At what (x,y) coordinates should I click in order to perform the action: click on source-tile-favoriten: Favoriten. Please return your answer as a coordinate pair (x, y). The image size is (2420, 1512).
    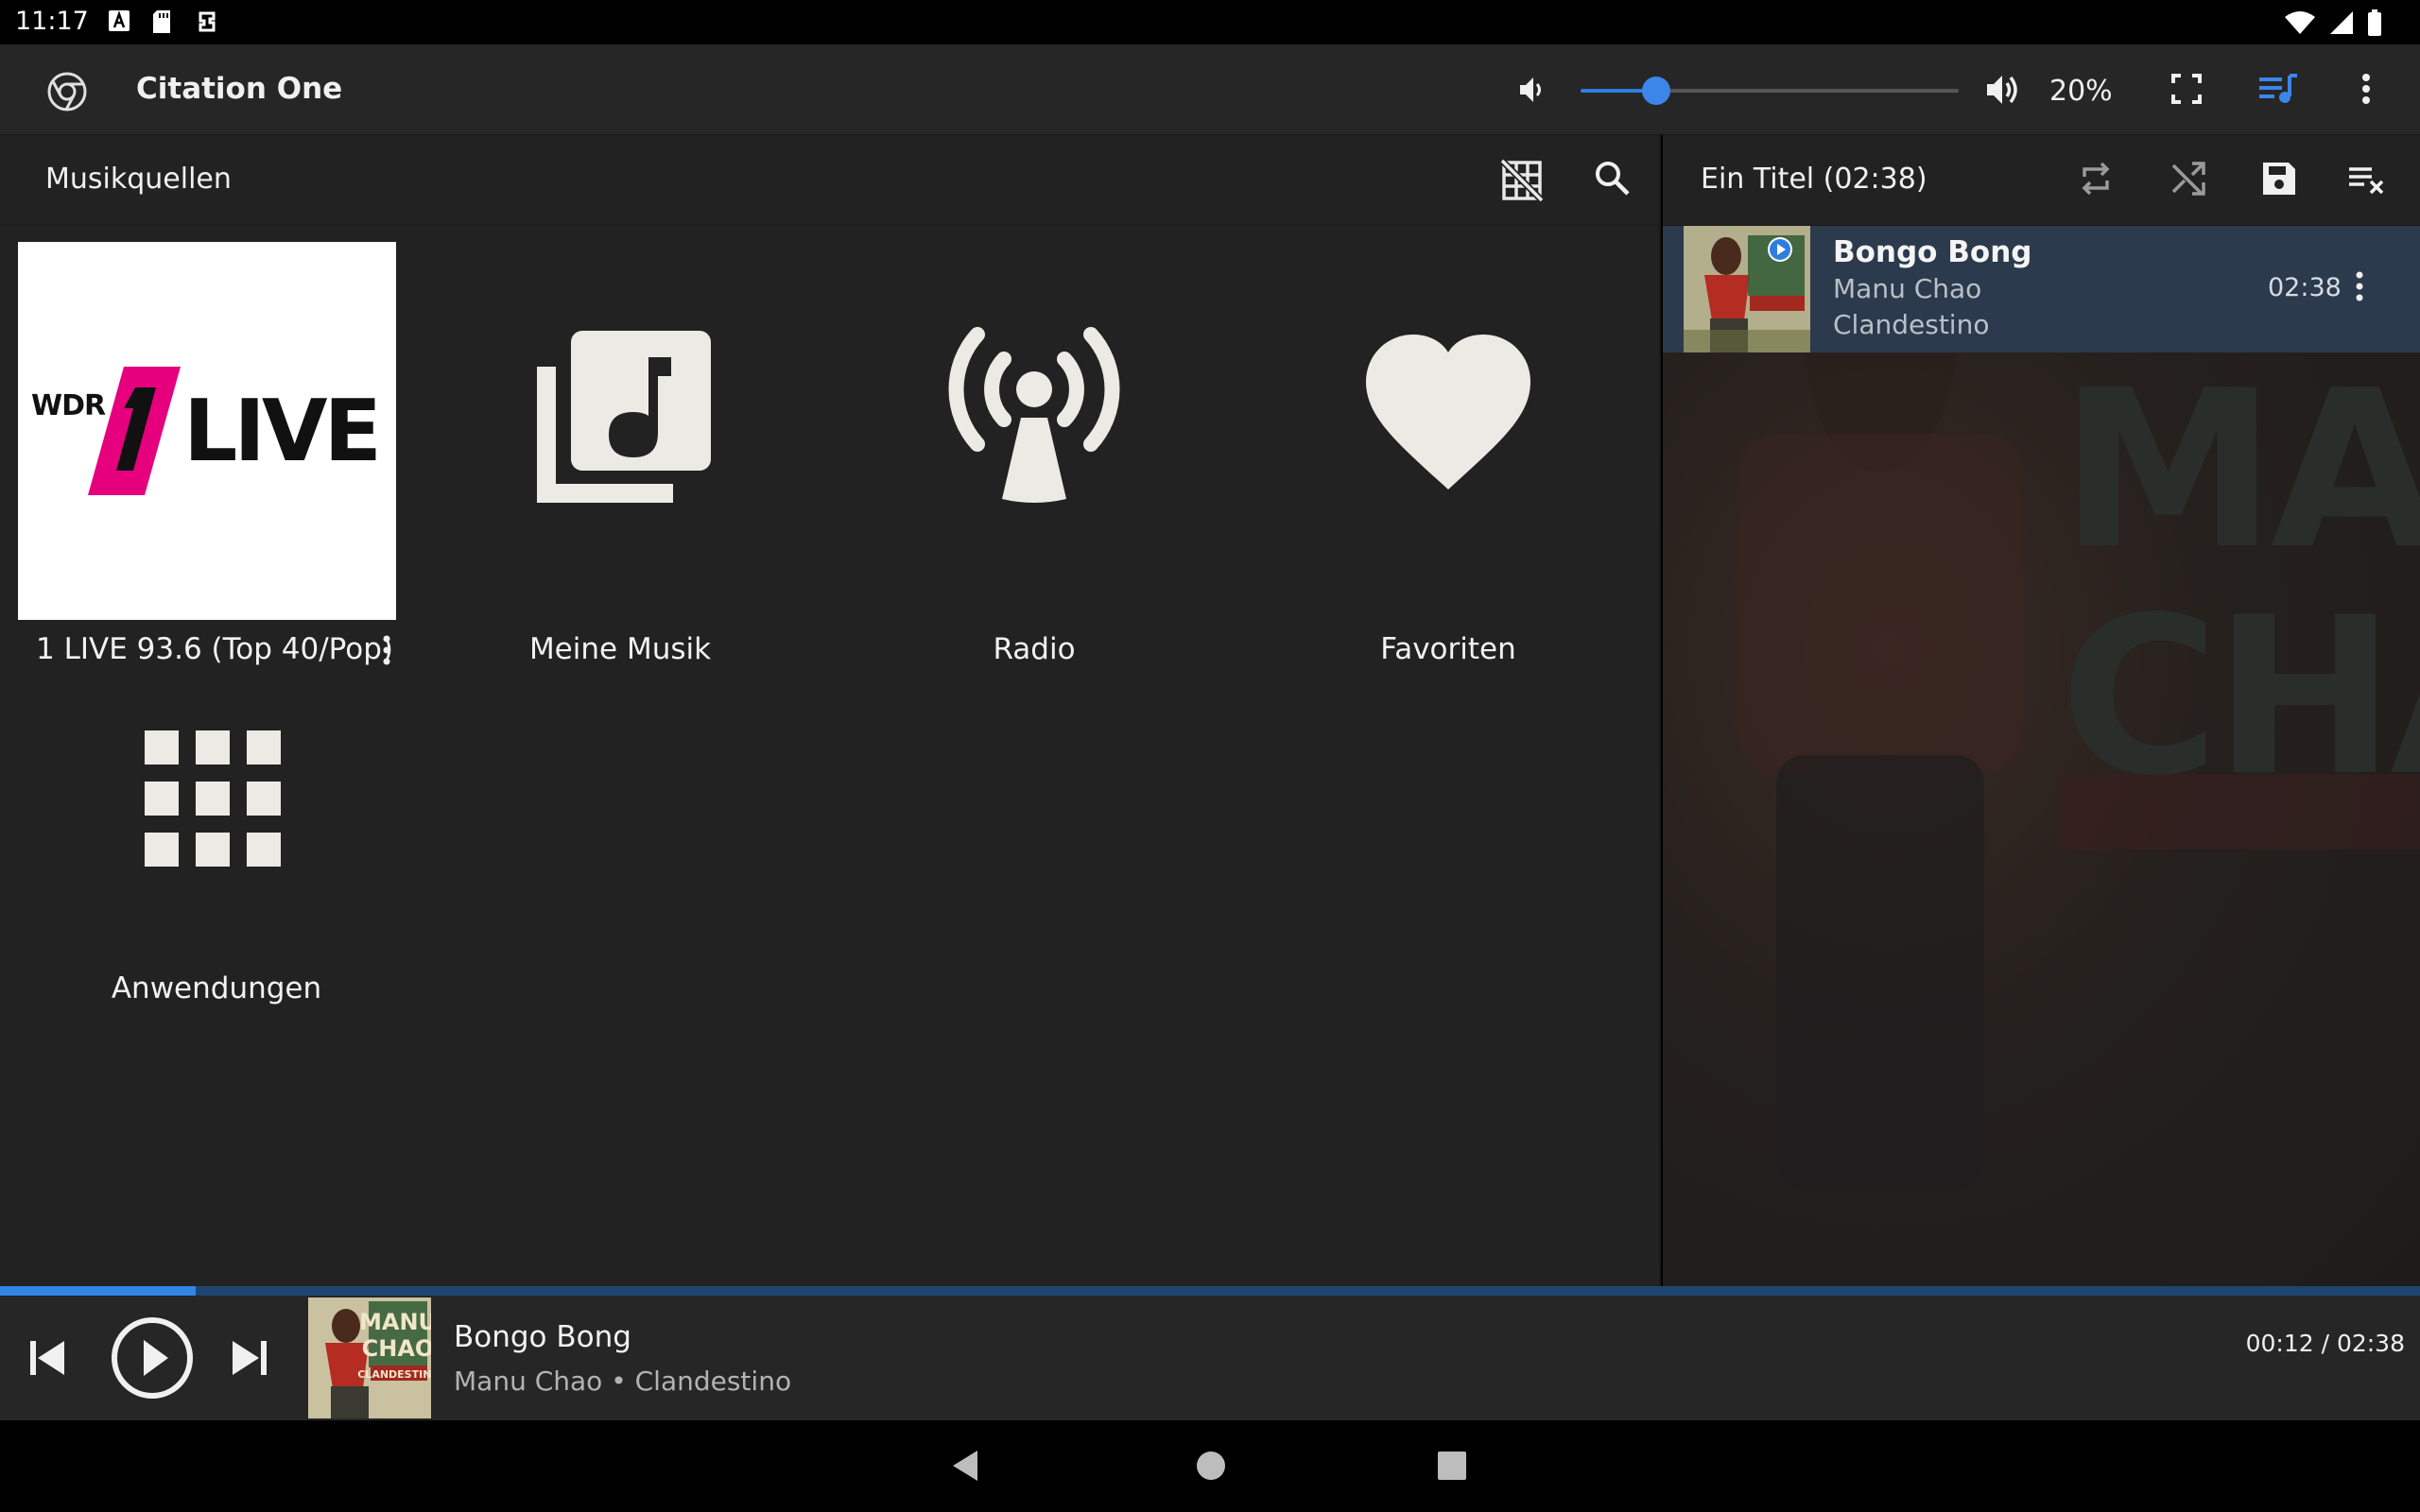
    Looking at the image, I should click on (1448, 454).